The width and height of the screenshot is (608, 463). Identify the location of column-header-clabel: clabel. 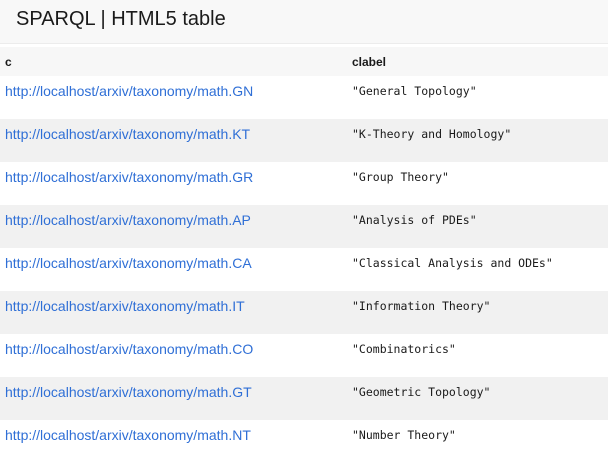
(477, 61).